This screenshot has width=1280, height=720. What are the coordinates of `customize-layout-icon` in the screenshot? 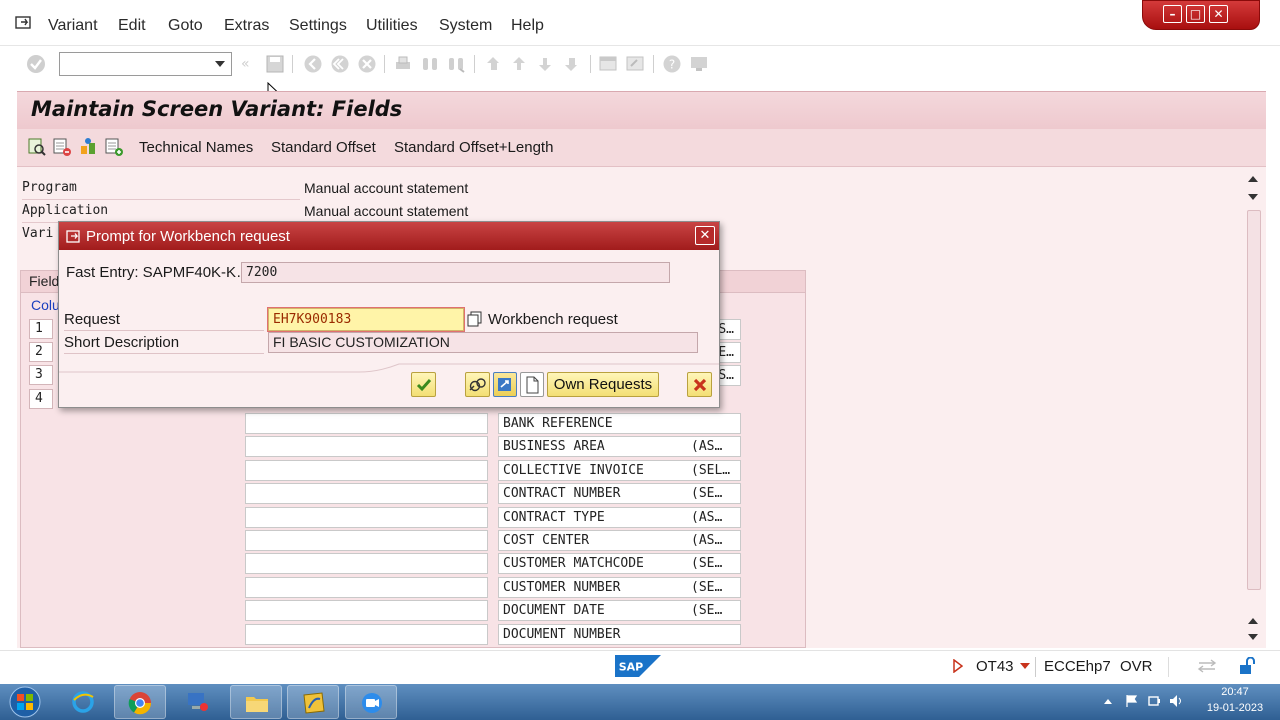 It's located at (699, 64).